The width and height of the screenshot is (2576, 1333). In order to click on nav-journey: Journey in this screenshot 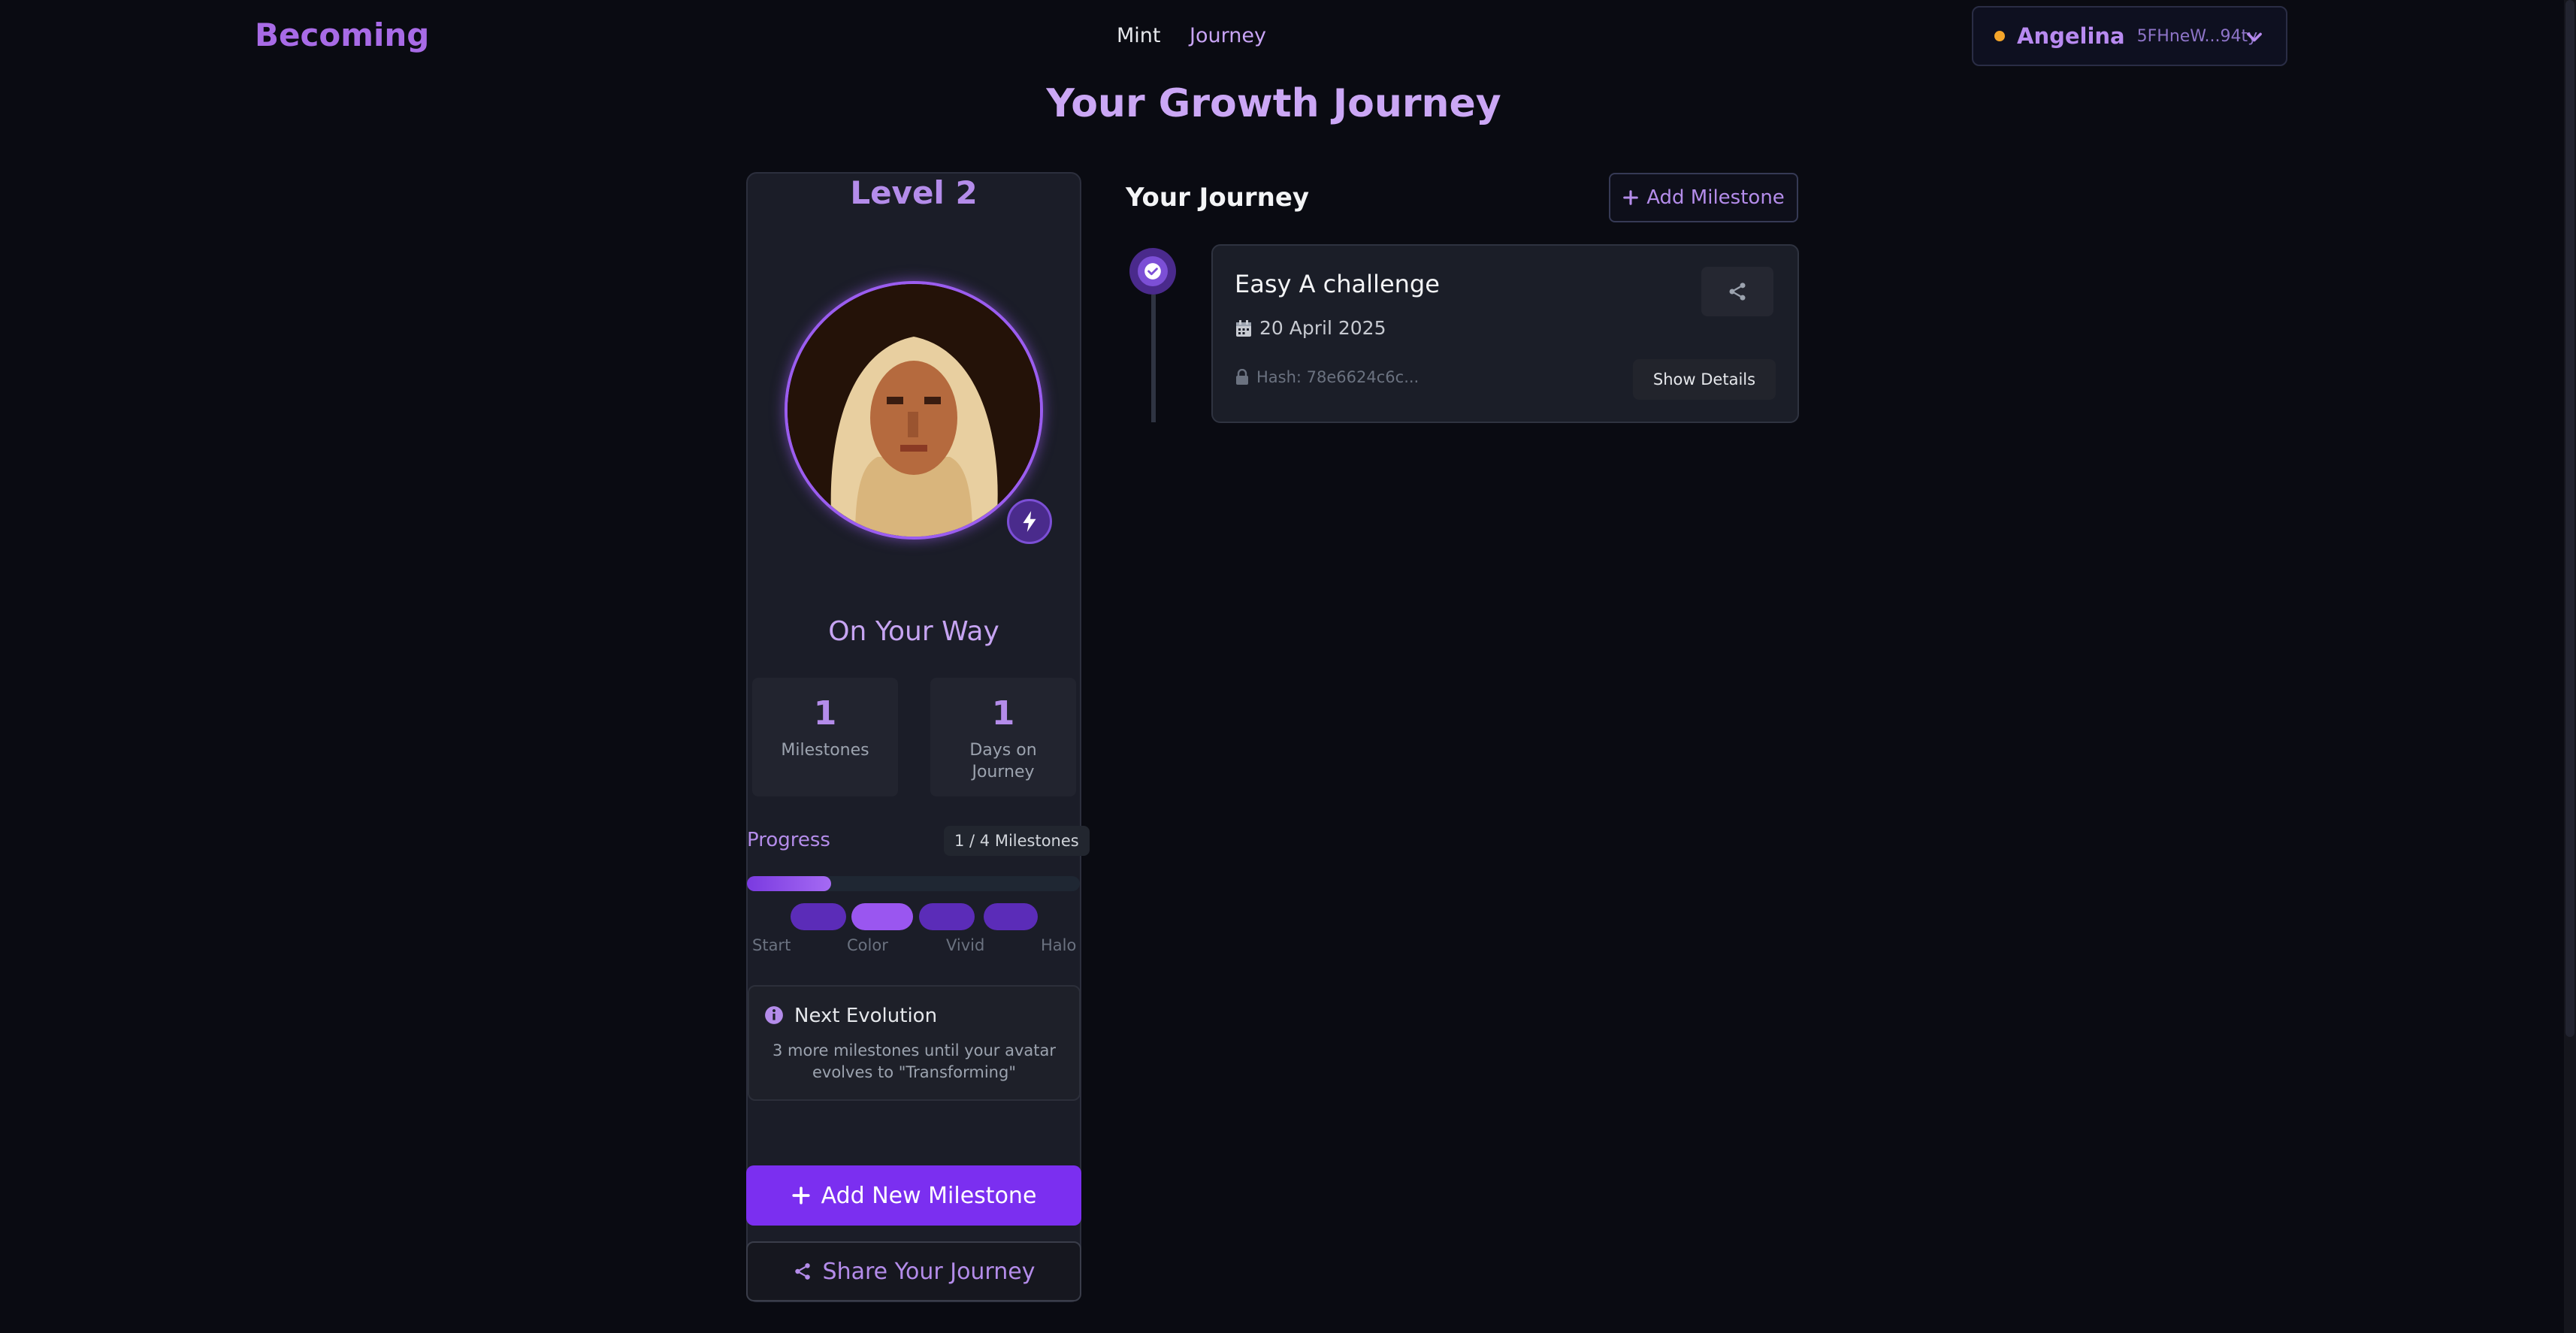, I will do `click(1228, 35)`.